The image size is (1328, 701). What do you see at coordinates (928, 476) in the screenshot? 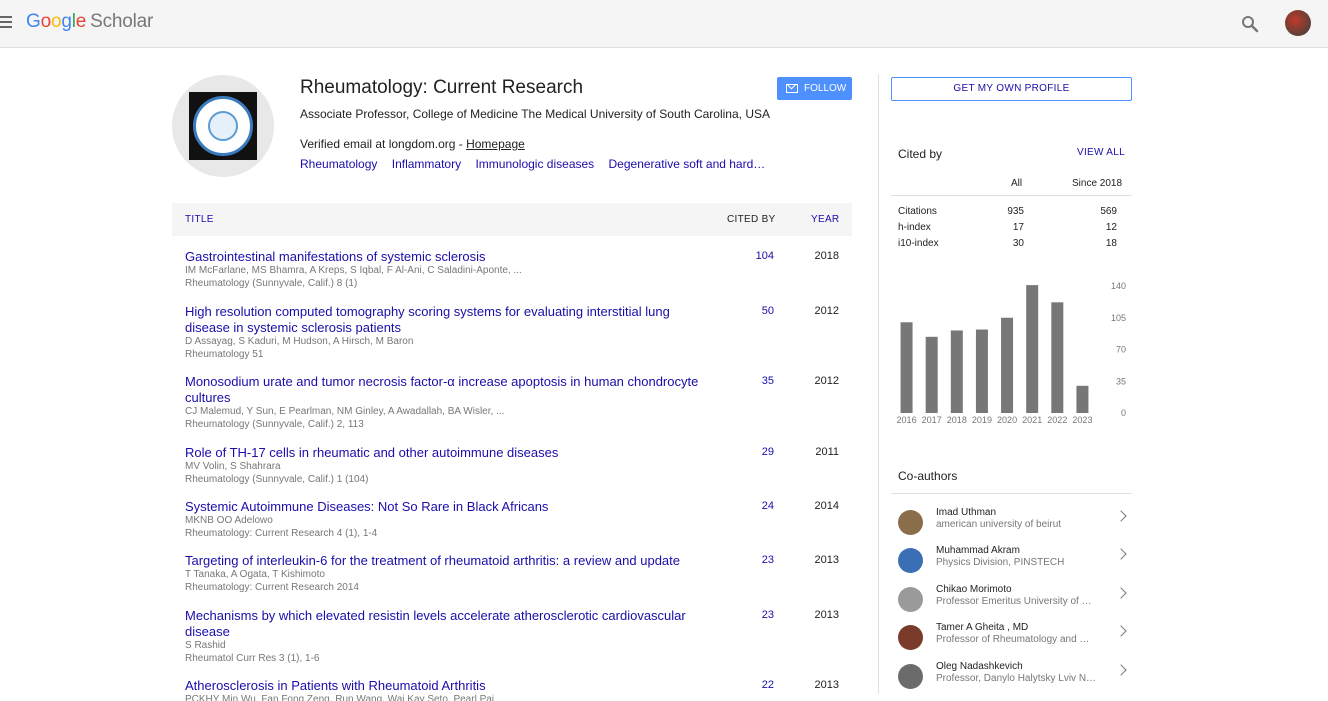
I see `coauthors-title: Co-authors` at bounding box center [928, 476].